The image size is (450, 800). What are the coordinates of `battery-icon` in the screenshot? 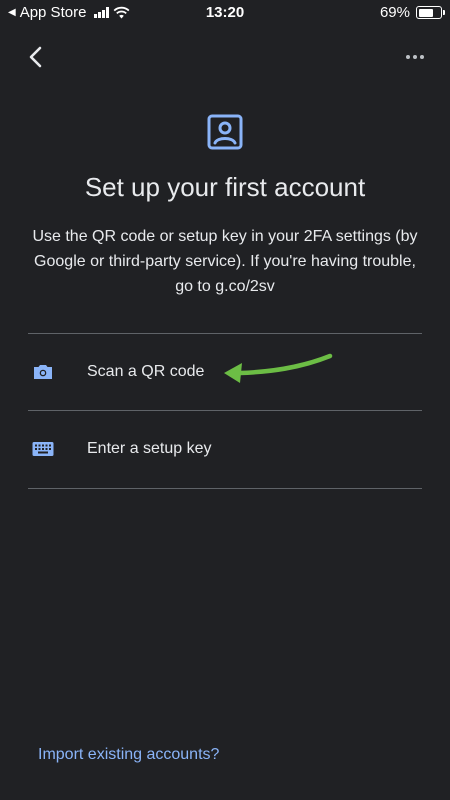 It's located at (430, 12).